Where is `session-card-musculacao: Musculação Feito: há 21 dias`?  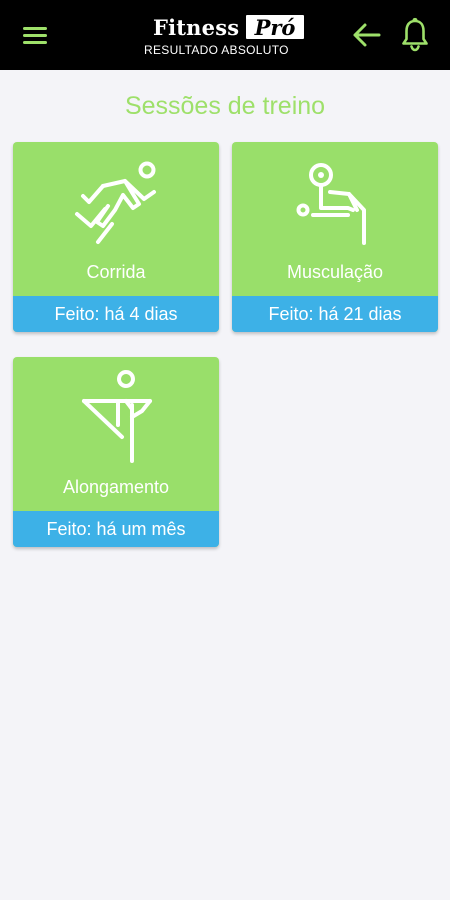
session-card-musculacao: Musculação Feito: há 21 dias is located at coordinates (335, 237).